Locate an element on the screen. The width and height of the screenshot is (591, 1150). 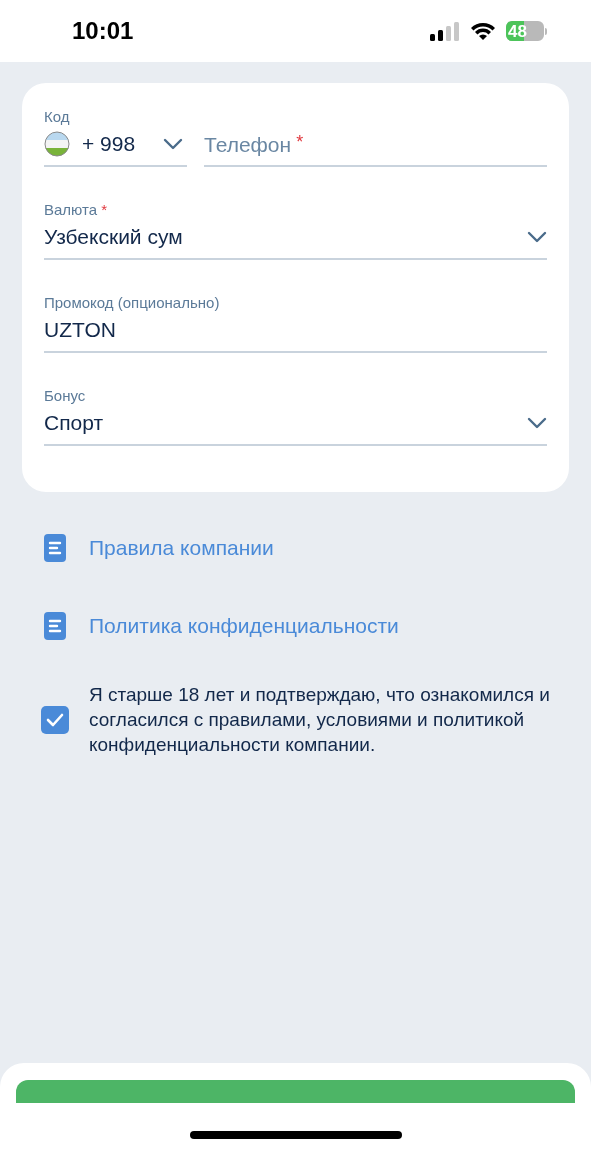
country-code: + 998 is located at coordinates (109, 144).